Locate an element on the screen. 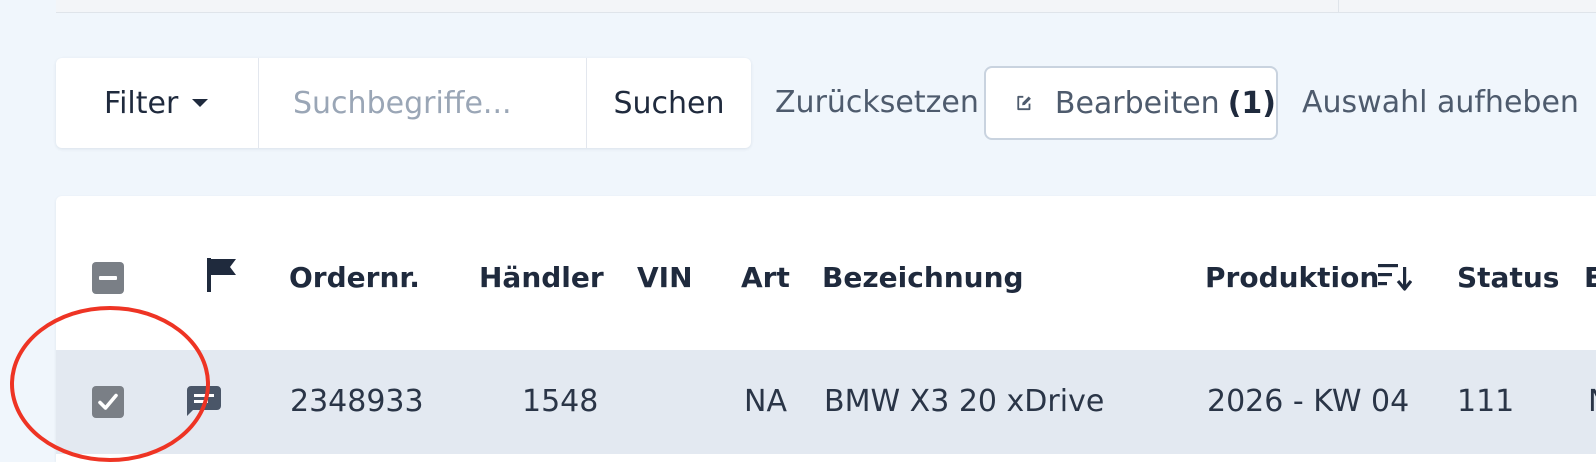 The height and width of the screenshot is (462, 1596). filter-dropdown: Filter is located at coordinates (157, 103).